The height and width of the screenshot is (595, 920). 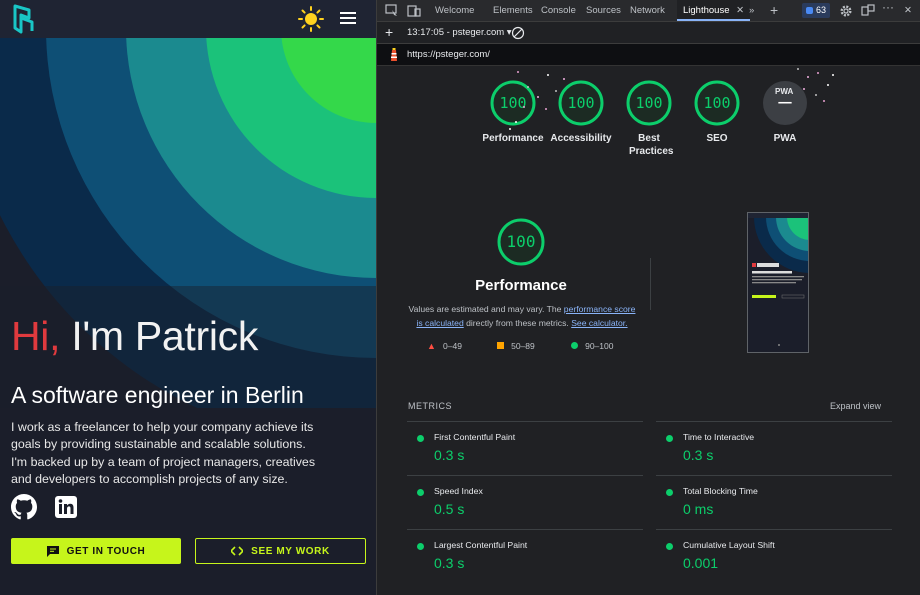 What do you see at coordinates (389, 32) in the screenshot?
I see `new-report-icon: +` at bounding box center [389, 32].